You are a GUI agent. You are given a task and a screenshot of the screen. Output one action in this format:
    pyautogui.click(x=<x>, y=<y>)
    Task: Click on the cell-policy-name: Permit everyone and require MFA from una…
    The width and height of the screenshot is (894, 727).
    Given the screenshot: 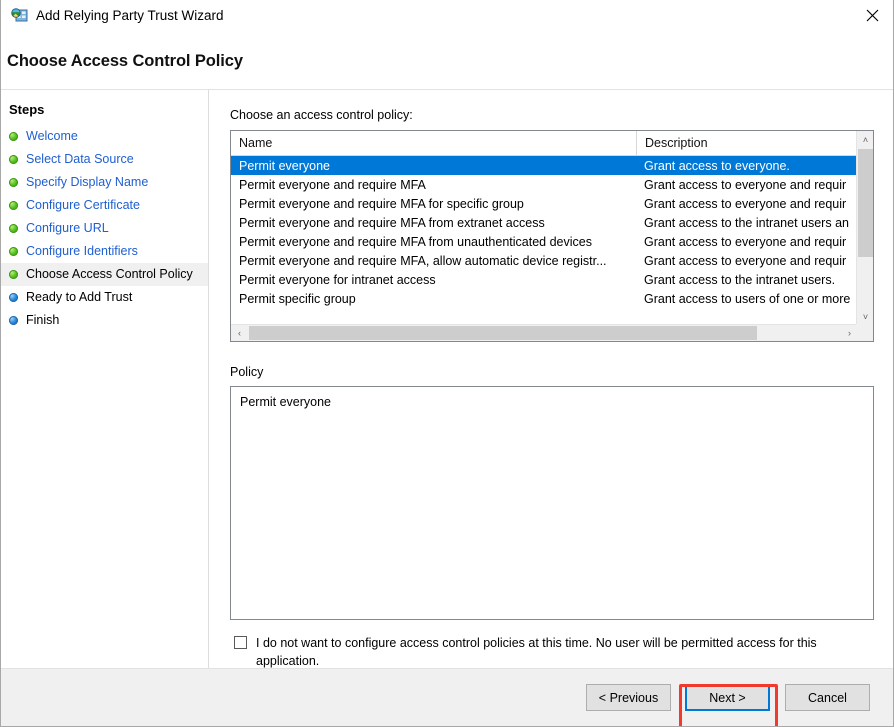 What is the action you would take?
    pyautogui.click(x=415, y=241)
    